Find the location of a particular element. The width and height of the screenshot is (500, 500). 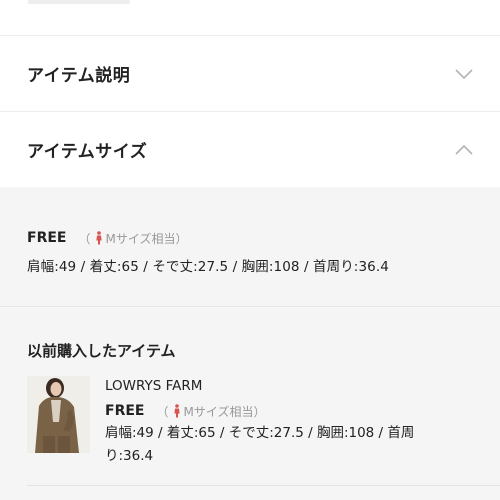

size-note-open: （ is located at coordinates (84, 238).